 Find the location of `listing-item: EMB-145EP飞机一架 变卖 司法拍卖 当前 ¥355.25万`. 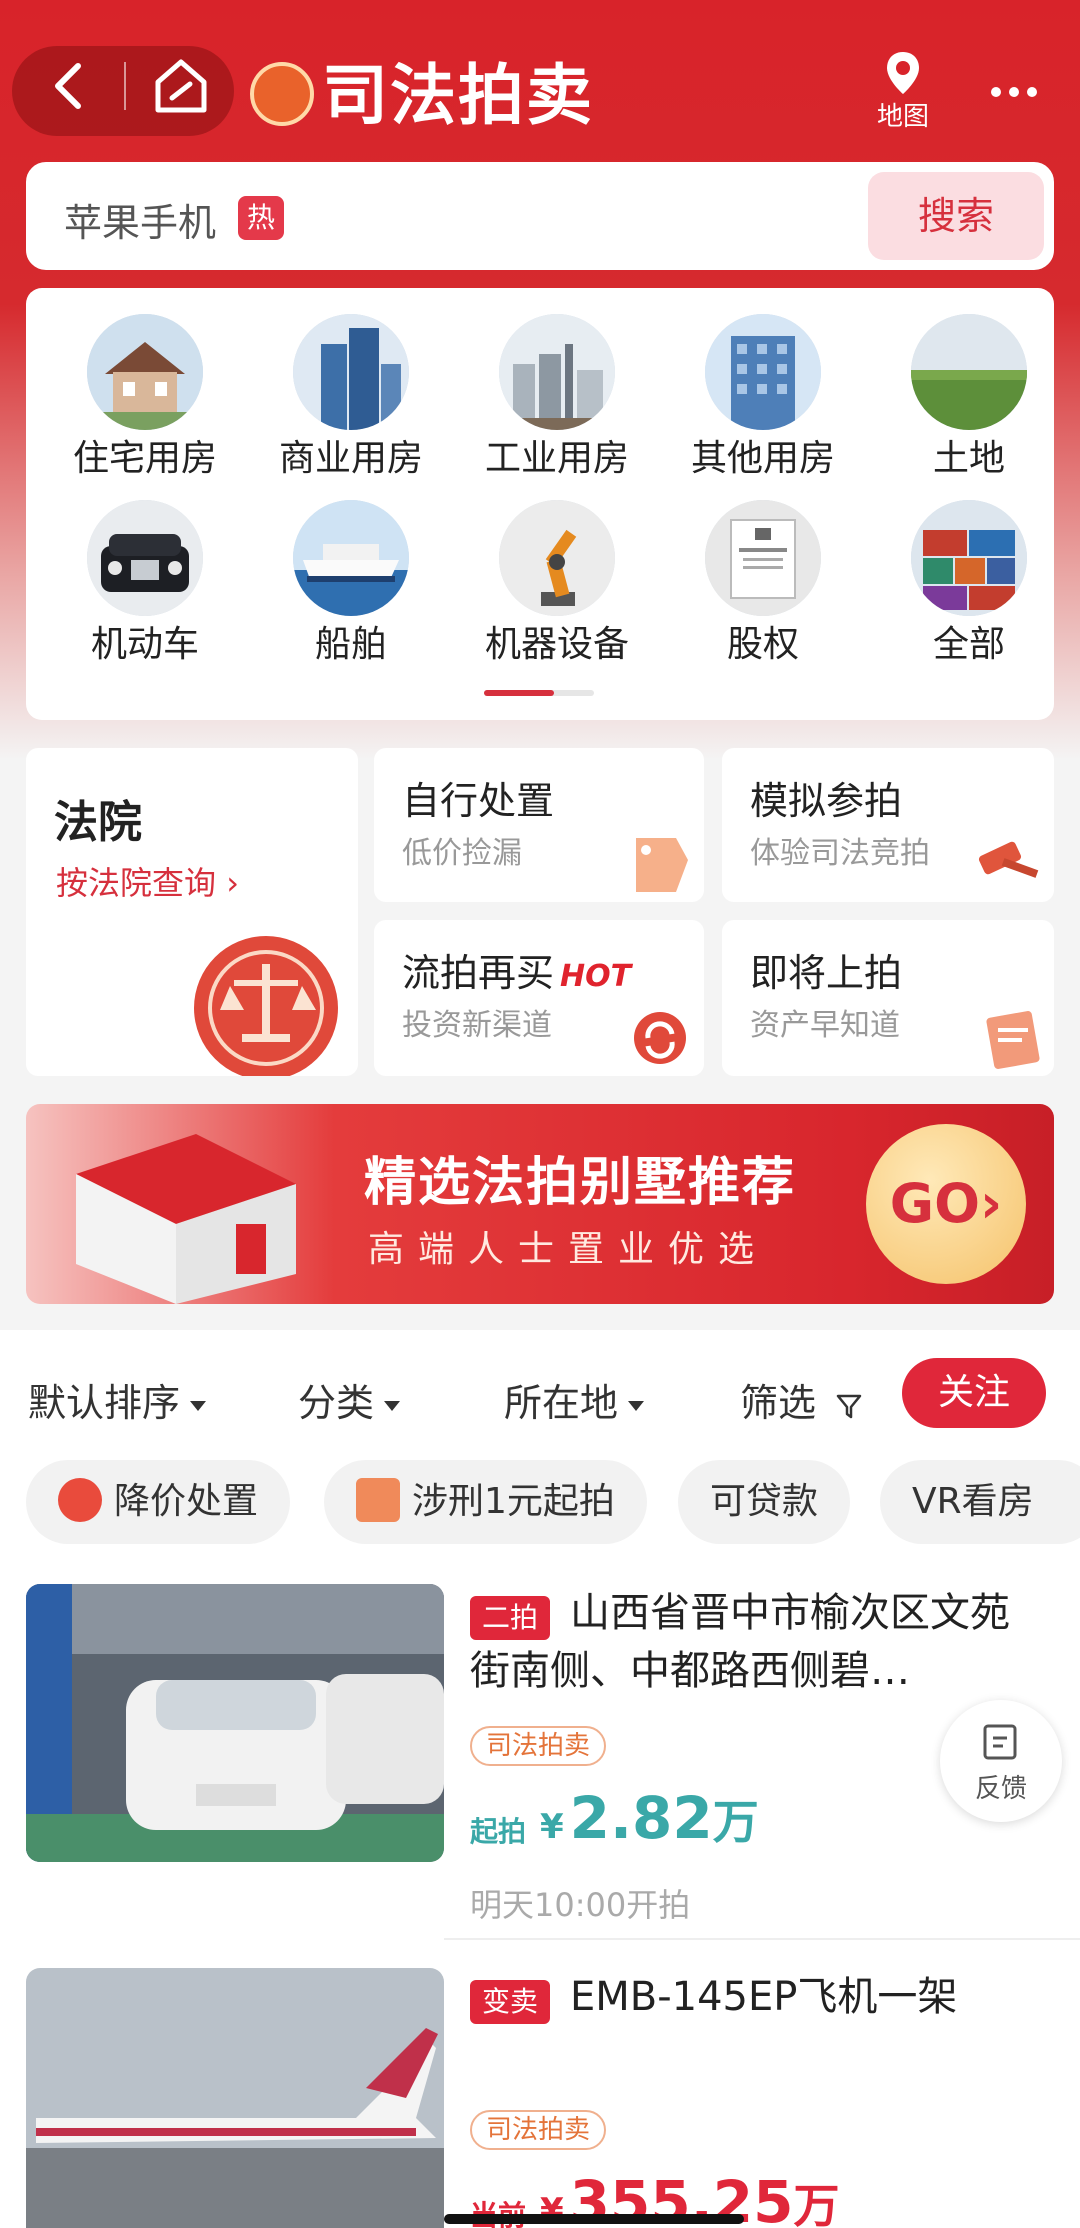

listing-item: EMB-145EP飞机一架 变卖 司法拍卖 当前 ¥355.25万 is located at coordinates (540, 2098).